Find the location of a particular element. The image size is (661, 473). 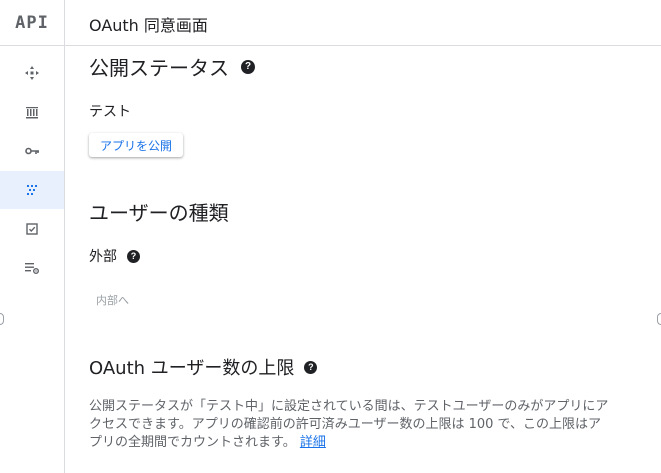

checkbox-icon is located at coordinates (32, 229).